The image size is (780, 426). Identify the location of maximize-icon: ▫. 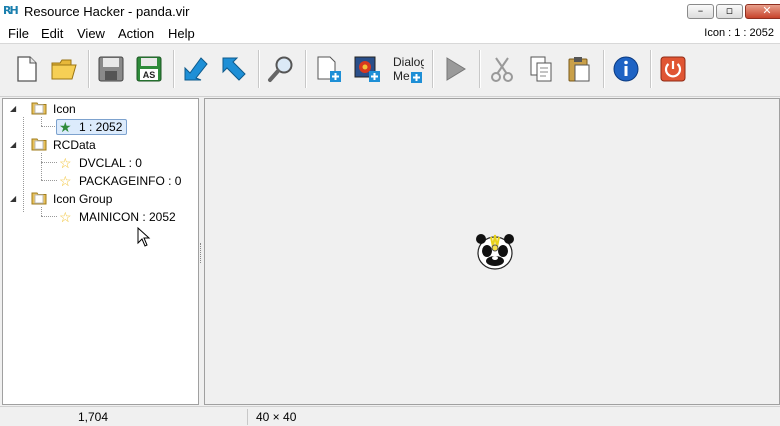
(729, 10).